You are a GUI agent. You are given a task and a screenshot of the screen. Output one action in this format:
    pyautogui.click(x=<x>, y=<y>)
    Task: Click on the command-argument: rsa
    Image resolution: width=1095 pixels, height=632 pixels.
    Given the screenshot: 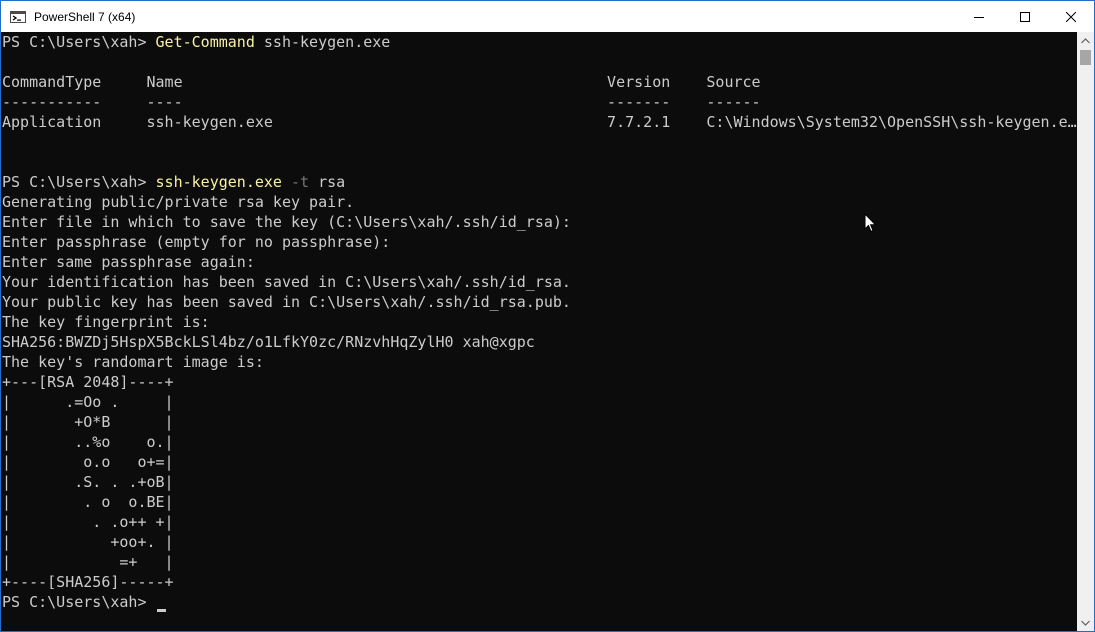 What is the action you would take?
    pyautogui.click(x=327, y=182)
    